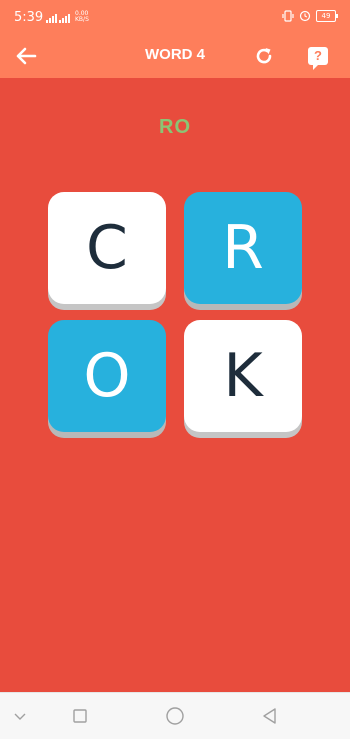 Image resolution: width=350 pixels, height=739 pixels. What do you see at coordinates (107, 248) in the screenshot?
I see `letter-tile-c: C` at bounding box center [107, 248].